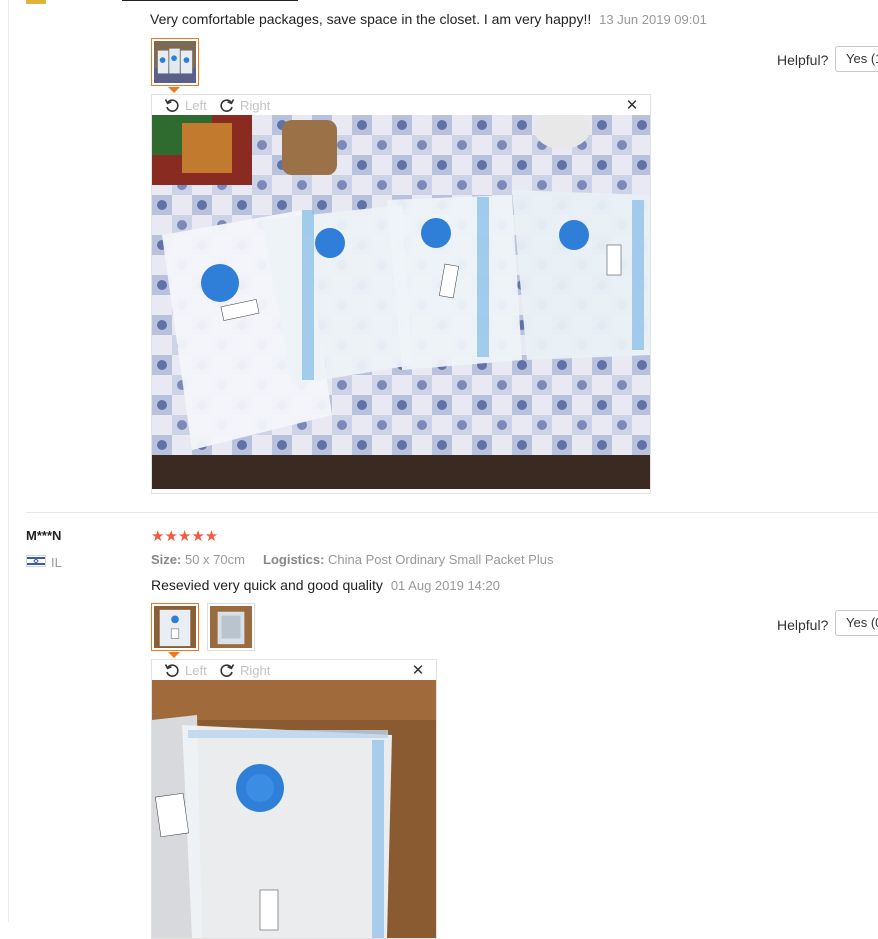 The height and width of the screenshot is (939, 878). I want to click on star-rating: ★★★★★, so click(184, 536).